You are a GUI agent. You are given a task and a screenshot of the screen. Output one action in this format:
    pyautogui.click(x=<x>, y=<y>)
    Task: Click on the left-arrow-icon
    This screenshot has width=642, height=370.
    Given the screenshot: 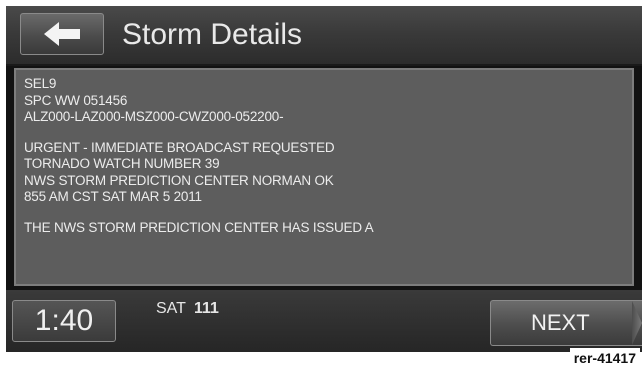 What is the action you would take?
    pyautogui.click(x=62, y=34)
    